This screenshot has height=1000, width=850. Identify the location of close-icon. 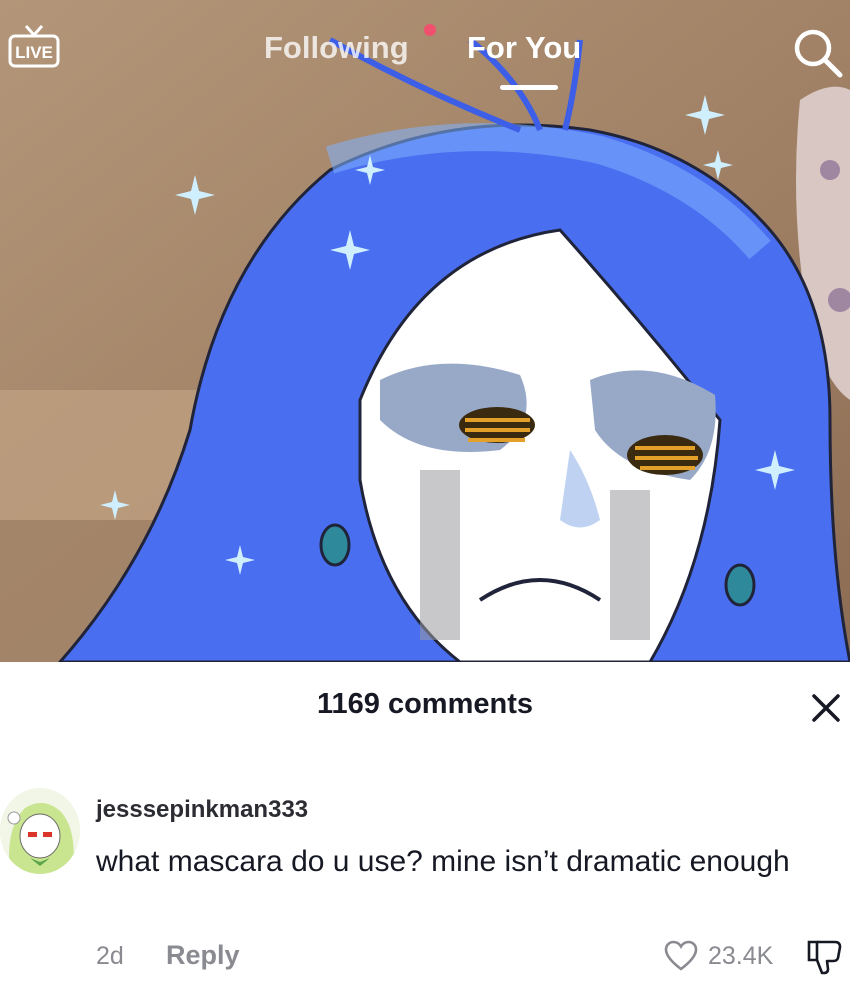
(826, 708).